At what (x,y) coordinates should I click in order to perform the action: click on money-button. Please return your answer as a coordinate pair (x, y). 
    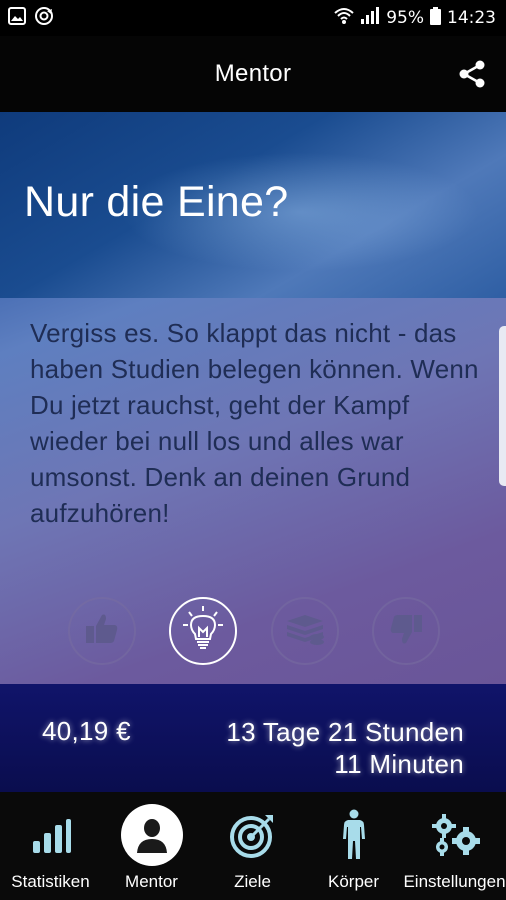
    Looking at the image, I should click on (305, 631).